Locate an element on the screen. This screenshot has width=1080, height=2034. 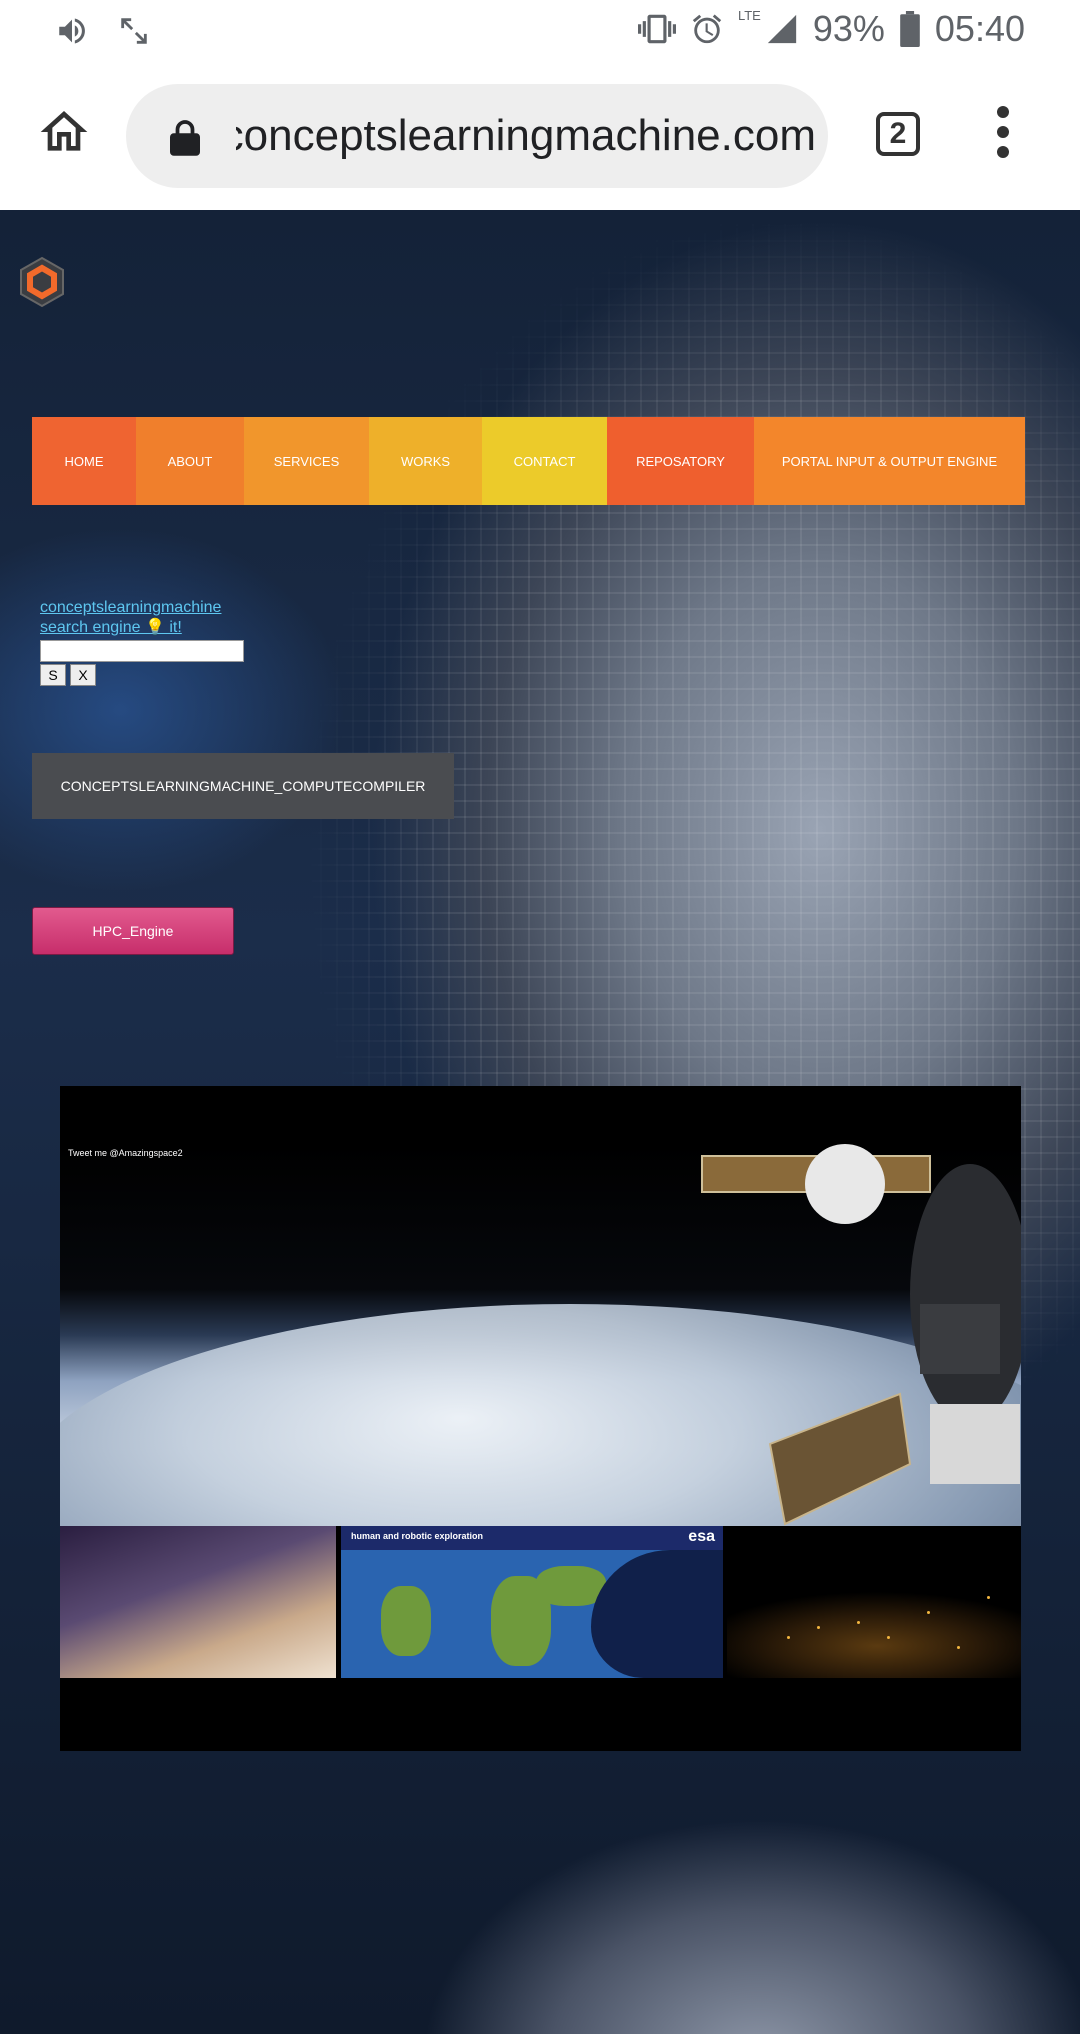
status-bar: LTE 93% 05:40 is located at coordinates (540, 32).